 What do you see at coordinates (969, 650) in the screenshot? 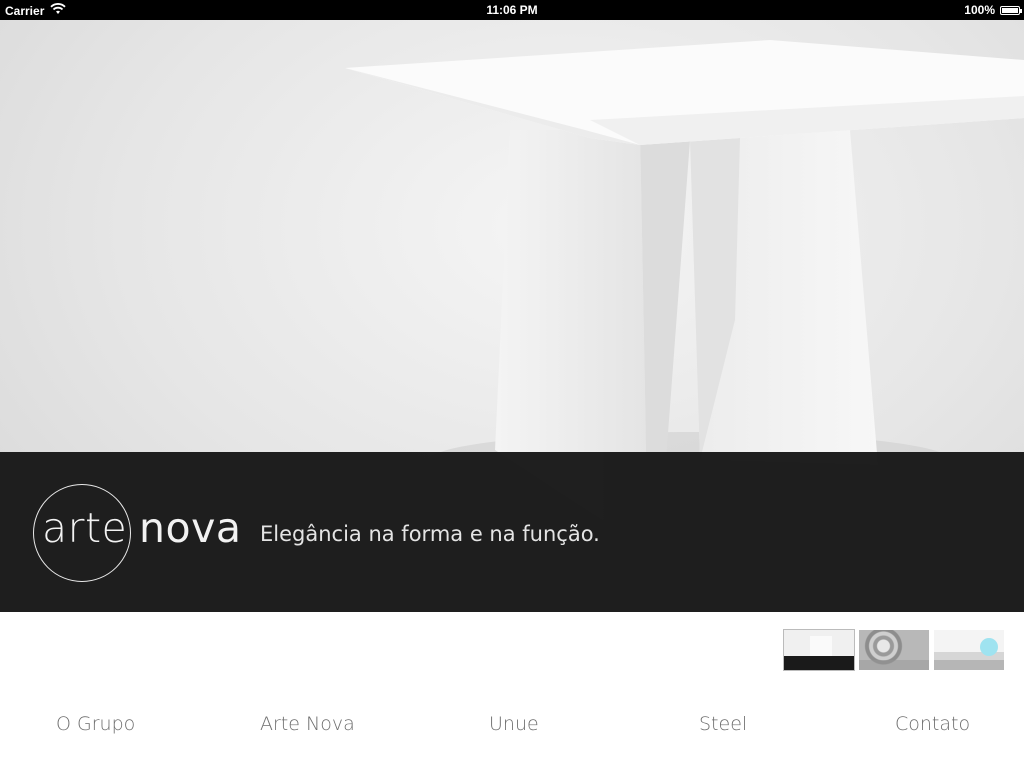
I see `thumbnail-interior` at bounding box center [969, 650].